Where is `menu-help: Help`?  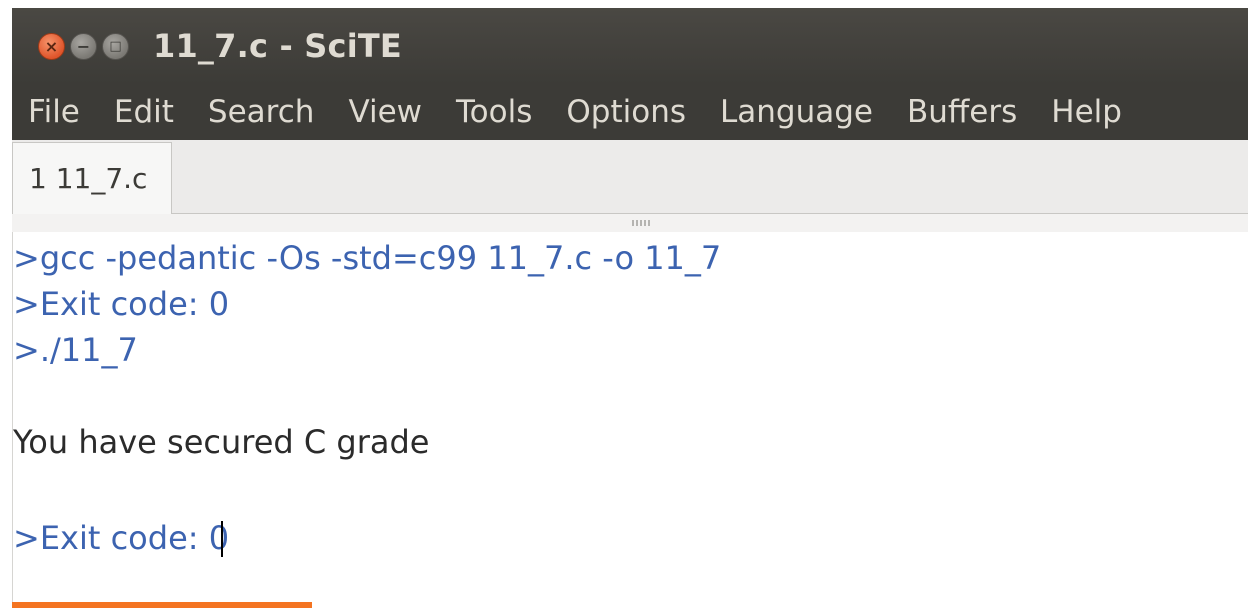 menu-help: Help is located at coordinates (1086, 112).